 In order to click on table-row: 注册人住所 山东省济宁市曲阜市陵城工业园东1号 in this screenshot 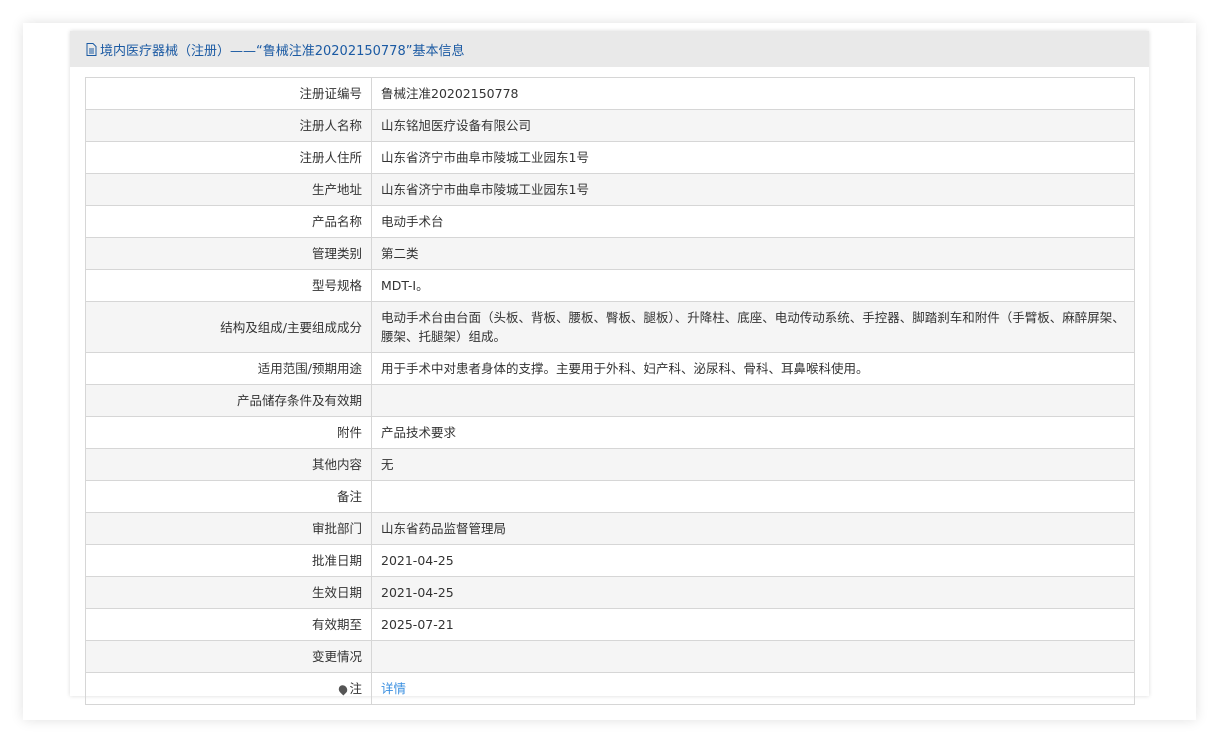, I will do `click(610, 157)`.